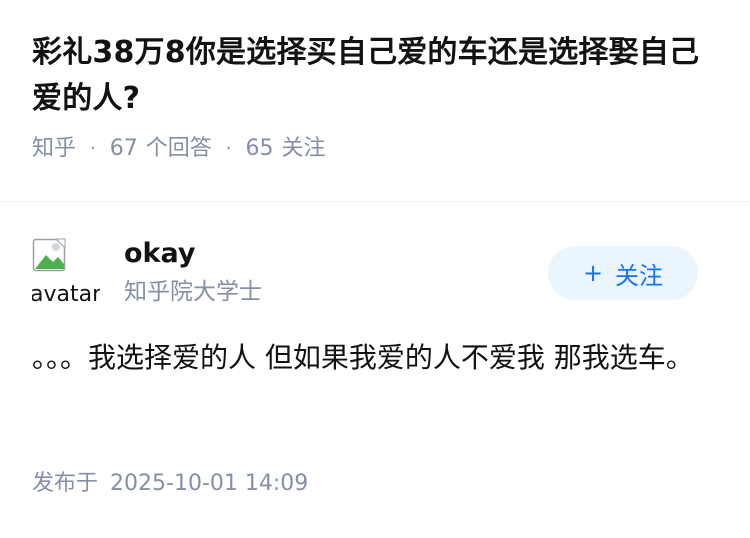  What do you see at coordinates (123, 148) in the screenshot?
I see `answer-count: 67` at bounding box center [123, 148].